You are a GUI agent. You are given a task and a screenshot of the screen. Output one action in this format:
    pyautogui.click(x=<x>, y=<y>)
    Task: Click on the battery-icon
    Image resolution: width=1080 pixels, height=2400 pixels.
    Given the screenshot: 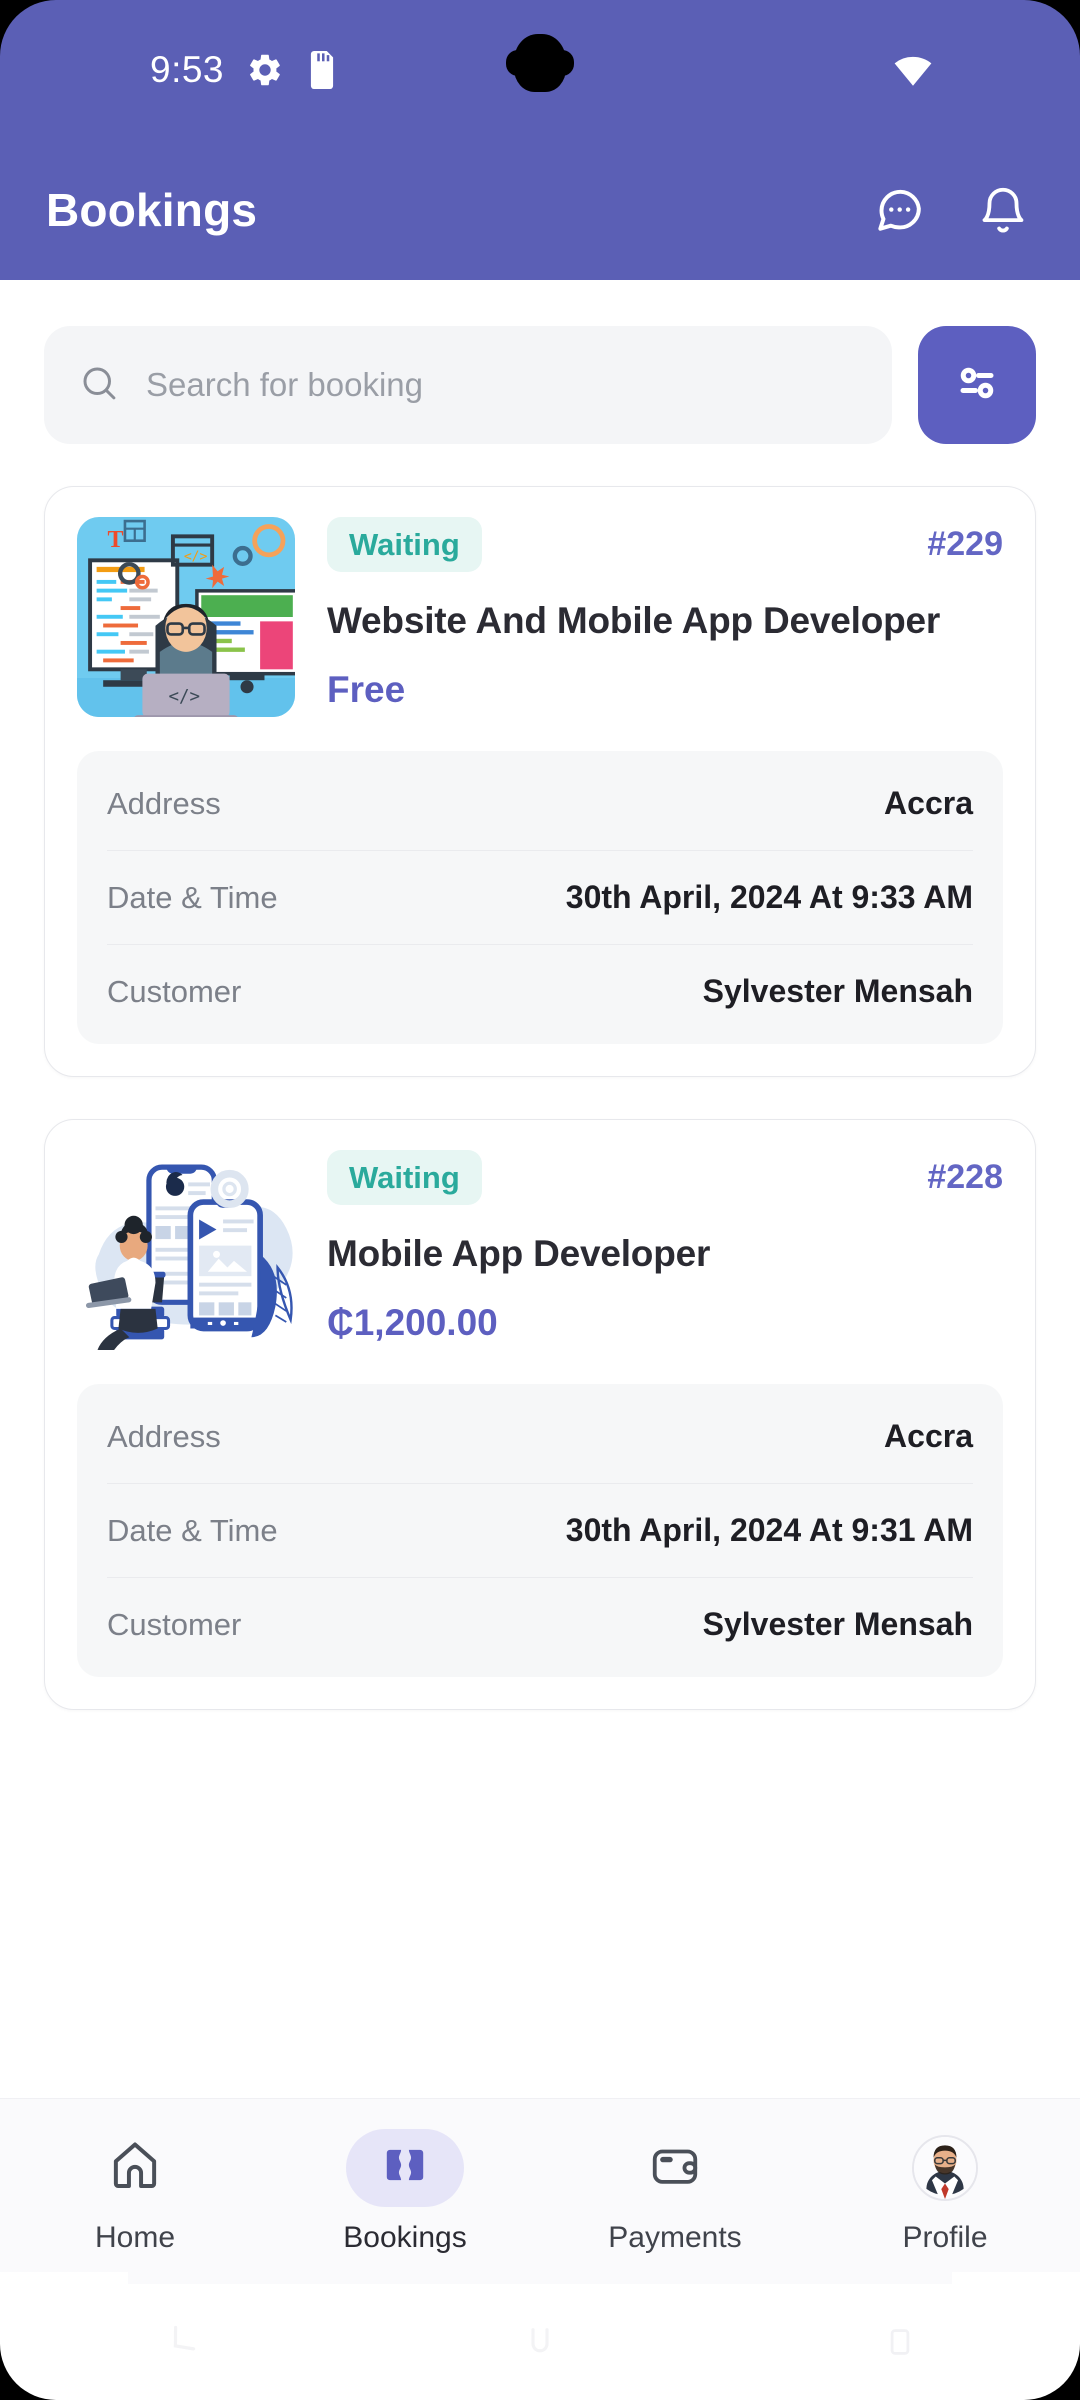 What is the action you would take?
    pyautogui.click(x=1023, y=70)
    